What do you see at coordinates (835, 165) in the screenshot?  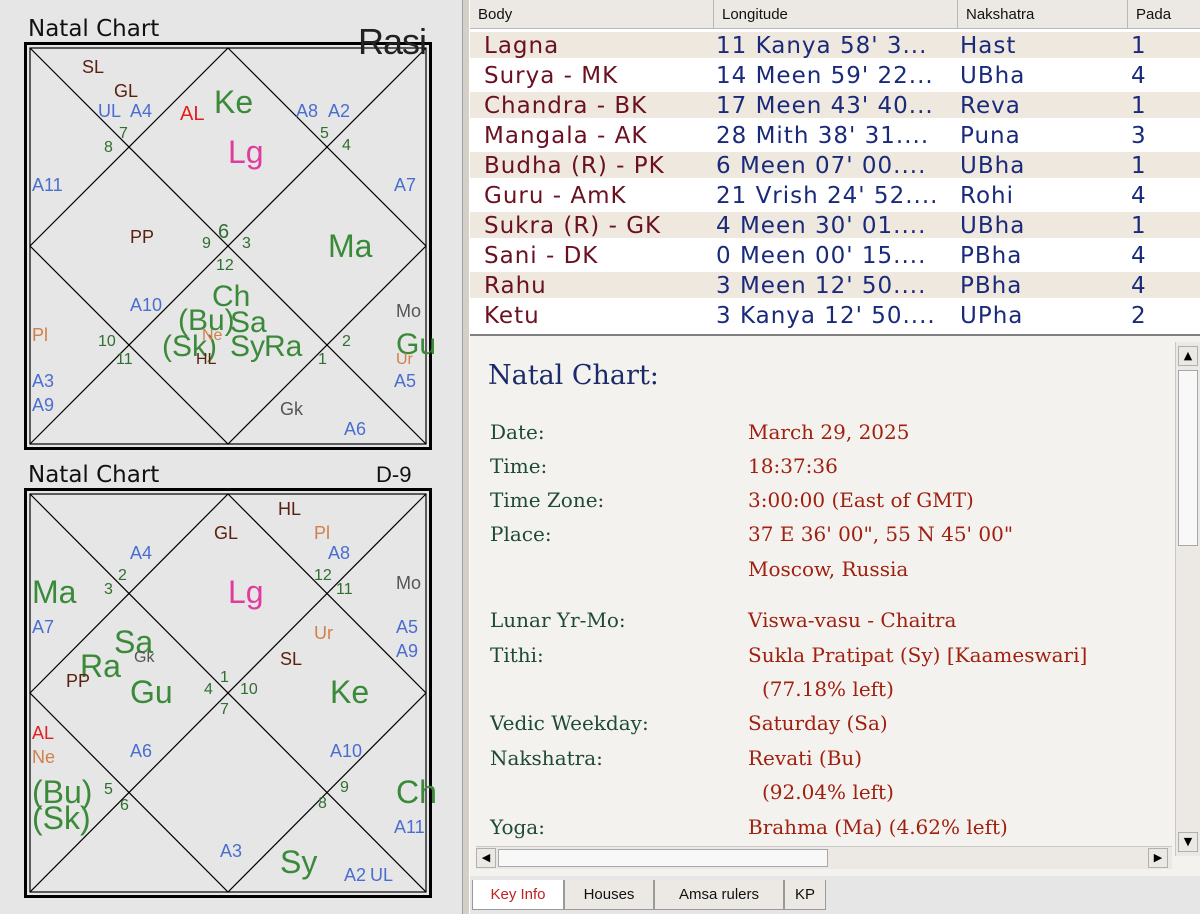 I see `table-row: Budha (R) - PK 6 Meen 07' 00.... UBha 1` at bounding box center [835, 165].